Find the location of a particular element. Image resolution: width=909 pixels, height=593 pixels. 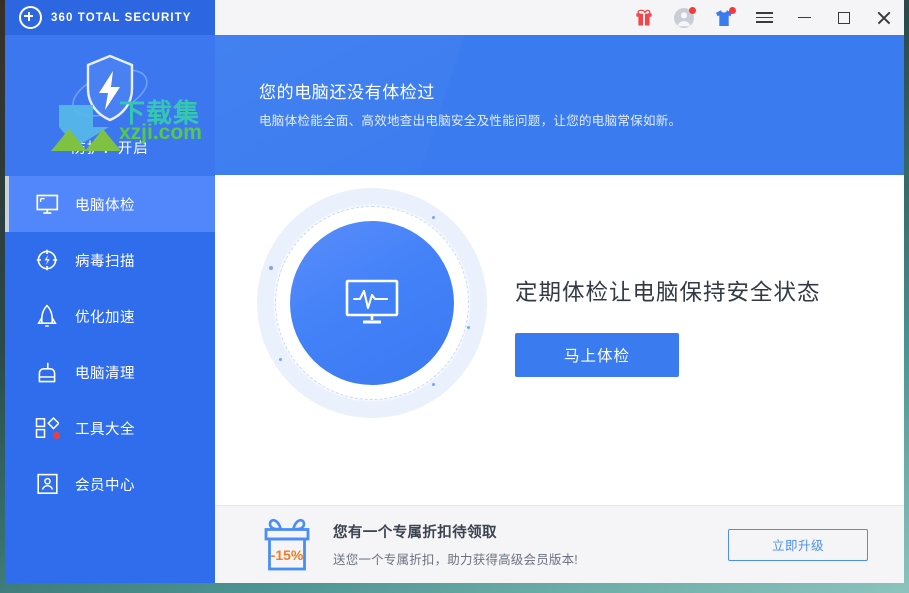

shield-bolt-icon is located at coordinates (110, 91).